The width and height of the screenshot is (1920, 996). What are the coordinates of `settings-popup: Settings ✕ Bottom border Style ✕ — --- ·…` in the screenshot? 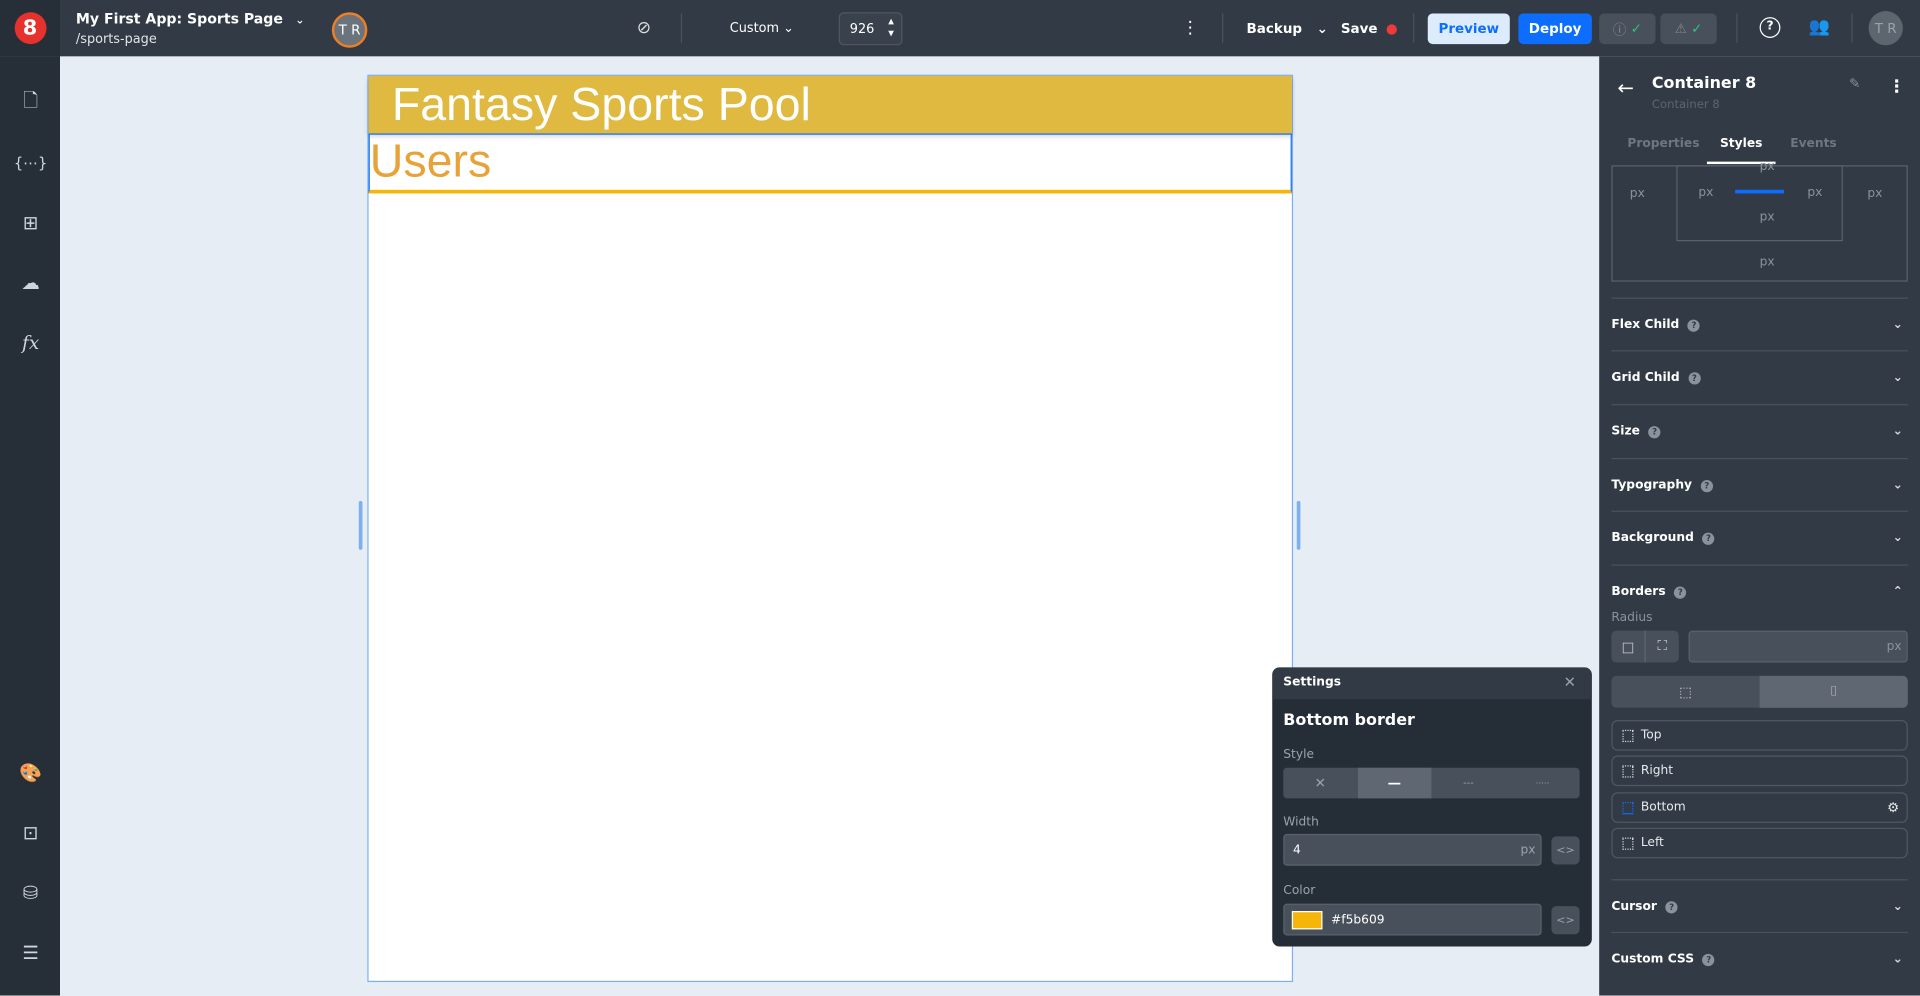 It's located at (1432, 807).